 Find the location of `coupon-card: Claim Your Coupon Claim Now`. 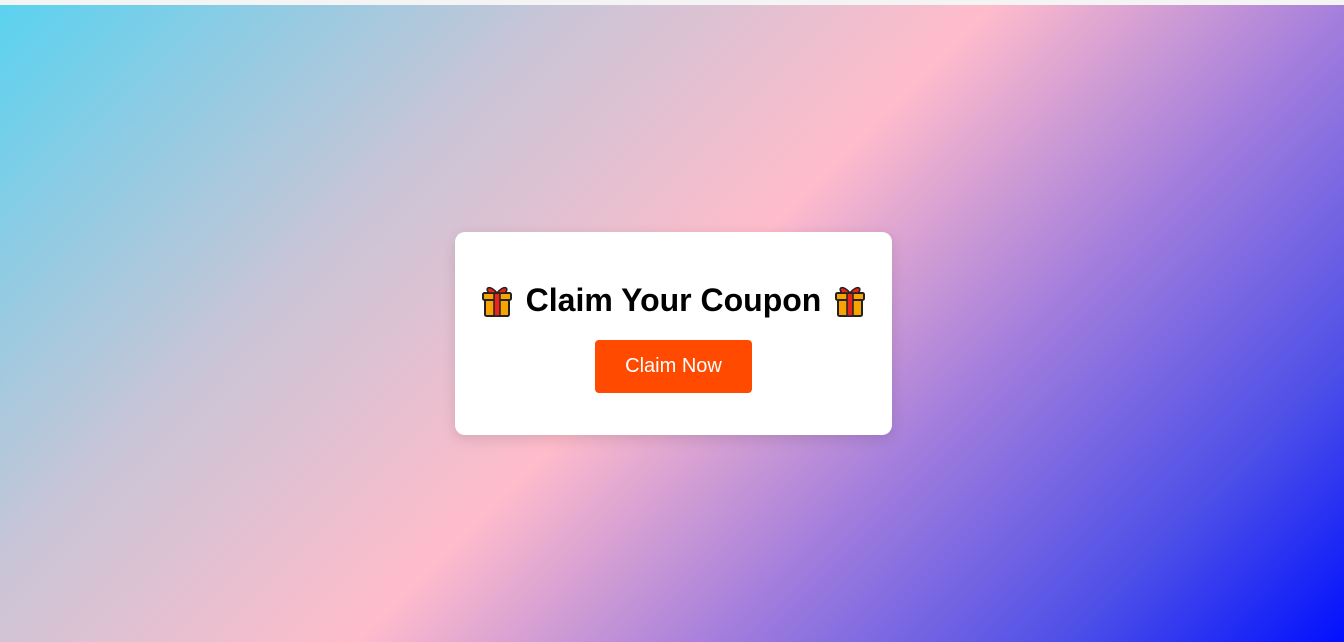

coupon-card: Claim Your Coupon Claim Now is located at coordinates (673, 333).